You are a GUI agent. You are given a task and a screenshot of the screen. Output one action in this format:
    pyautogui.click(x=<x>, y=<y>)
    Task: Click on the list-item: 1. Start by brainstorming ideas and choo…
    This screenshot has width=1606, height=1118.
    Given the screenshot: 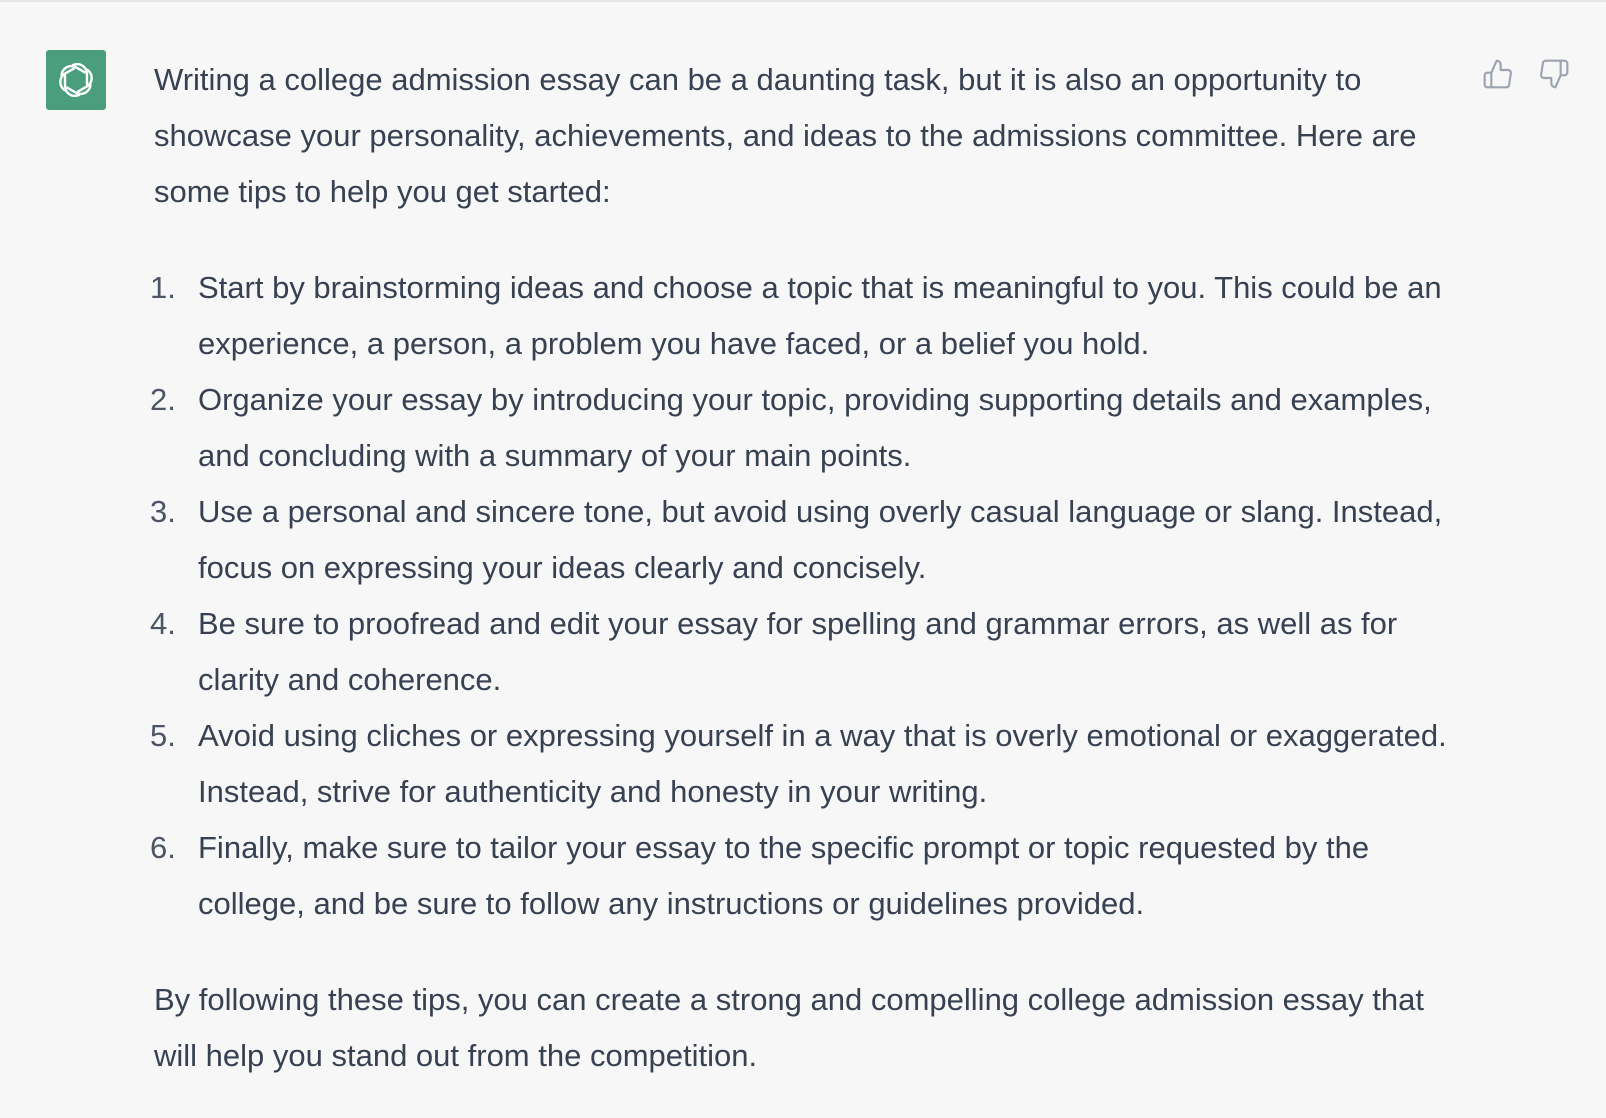 What is the action you would take?
    pyautogui.click(x=802, y=316)
    